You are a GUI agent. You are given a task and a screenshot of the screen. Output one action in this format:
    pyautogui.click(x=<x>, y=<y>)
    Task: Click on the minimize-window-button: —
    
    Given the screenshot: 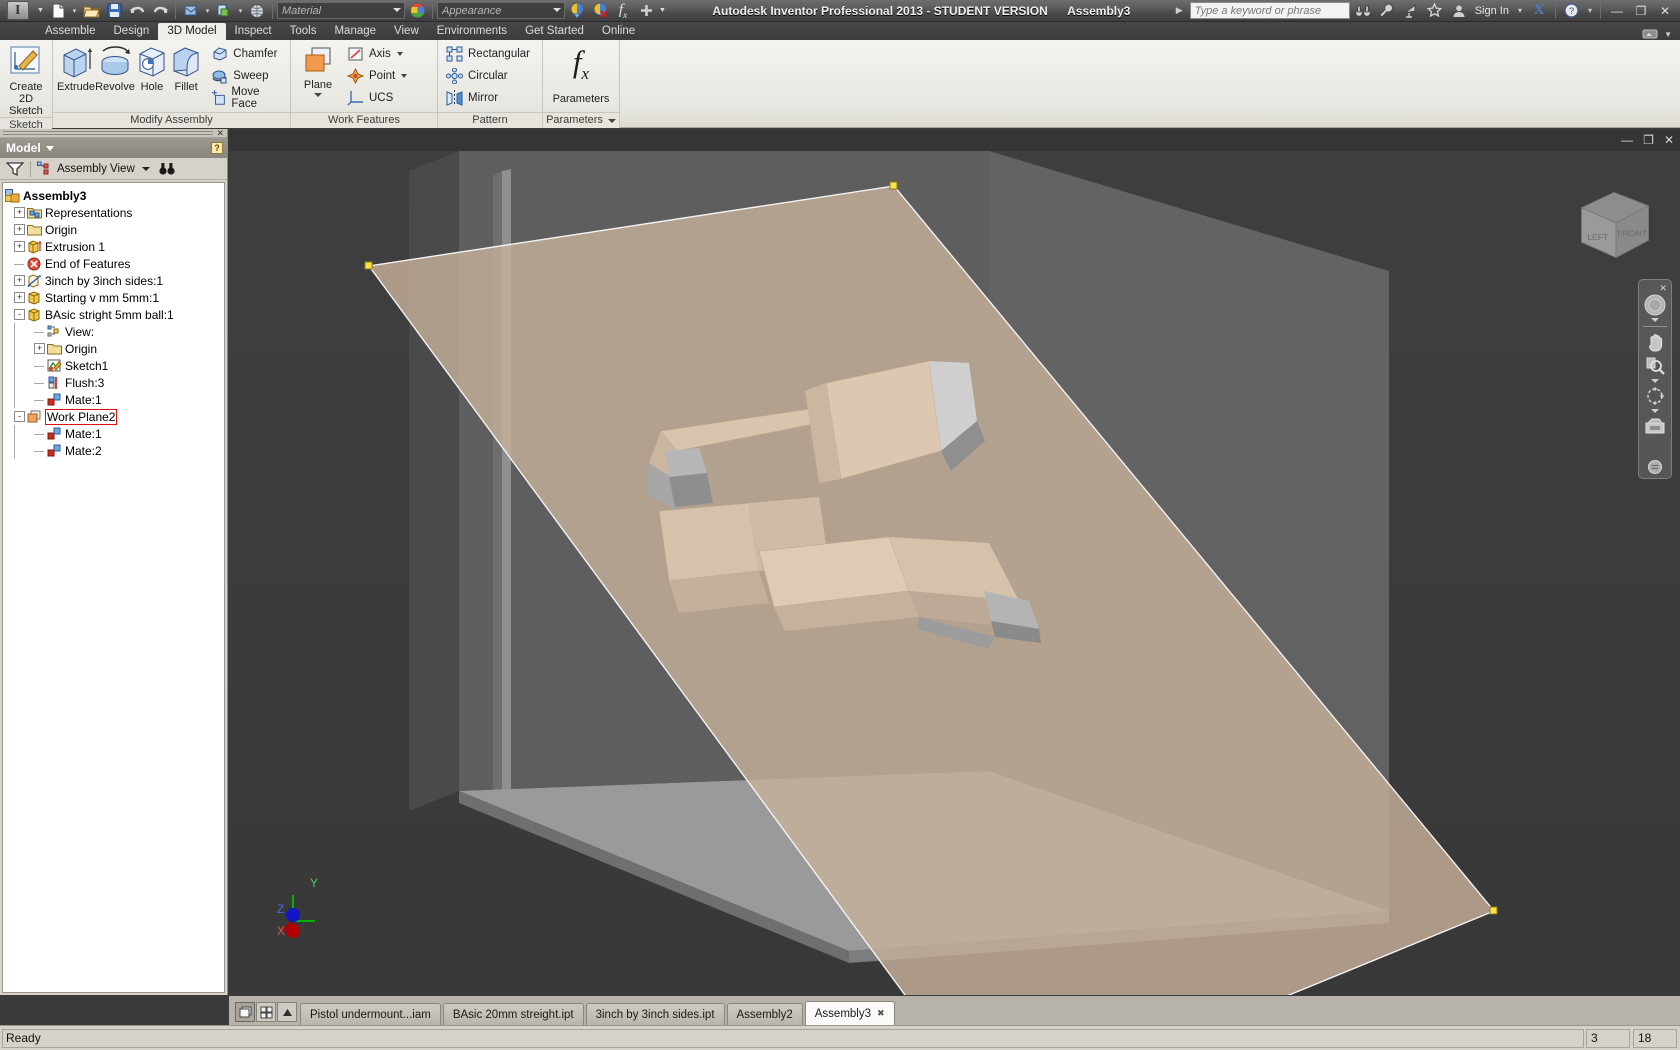 What is the action you would take?
    pyautogui.click(x=1617, y=11)
    